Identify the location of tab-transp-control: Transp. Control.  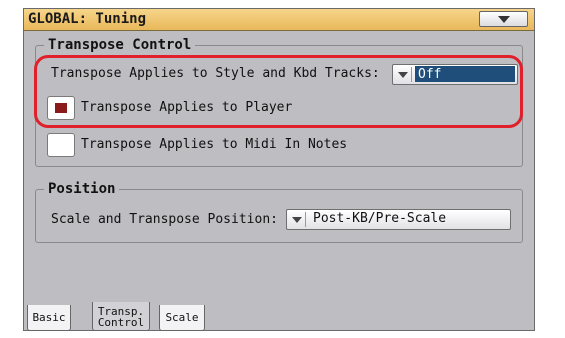
(121, 316).